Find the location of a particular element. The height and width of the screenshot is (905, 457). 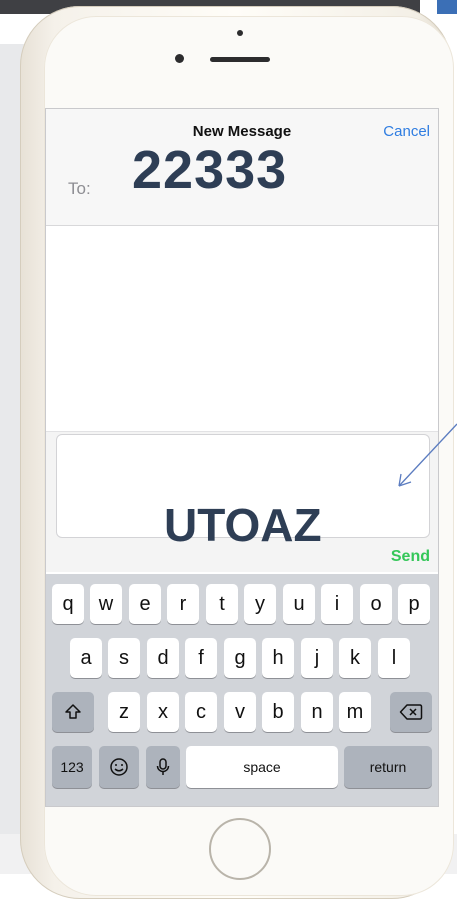

key-k: k is located at coordinates (355, 658).